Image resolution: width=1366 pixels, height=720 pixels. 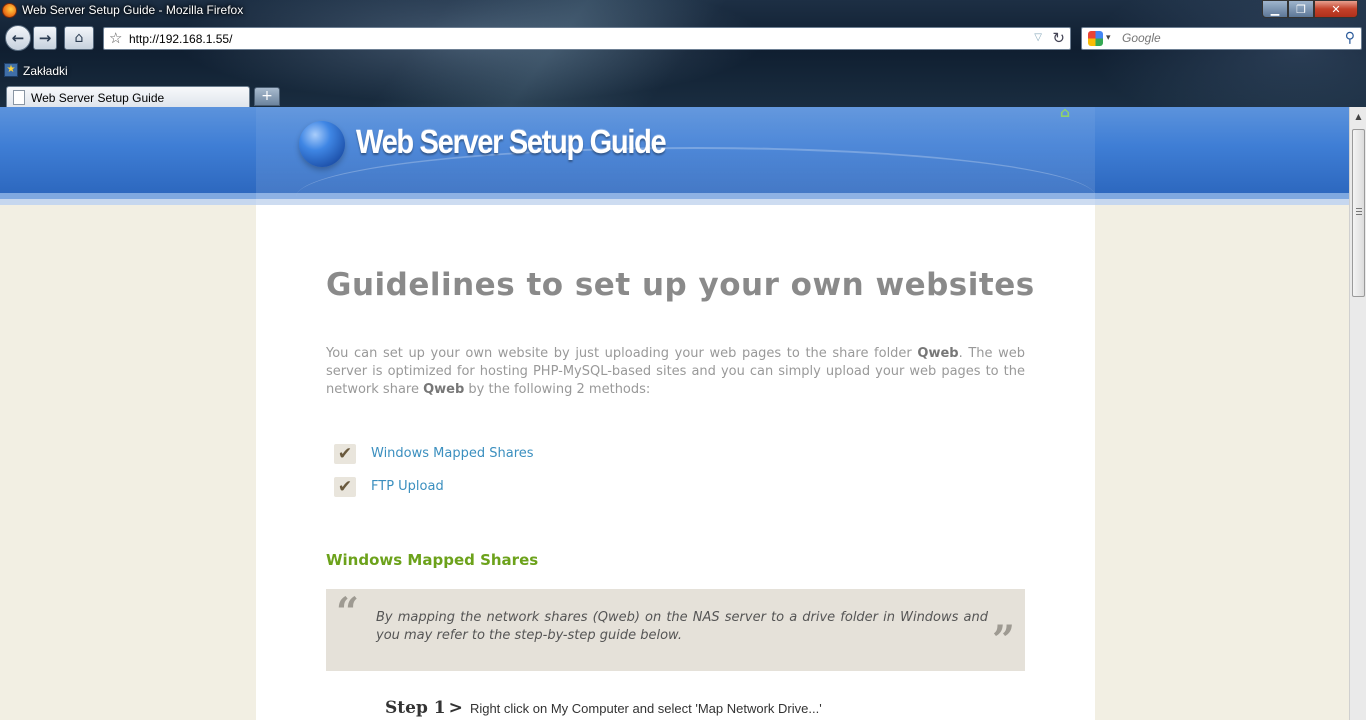 I want to click on step-arrow-icon: >, so click(x=455, y=708).